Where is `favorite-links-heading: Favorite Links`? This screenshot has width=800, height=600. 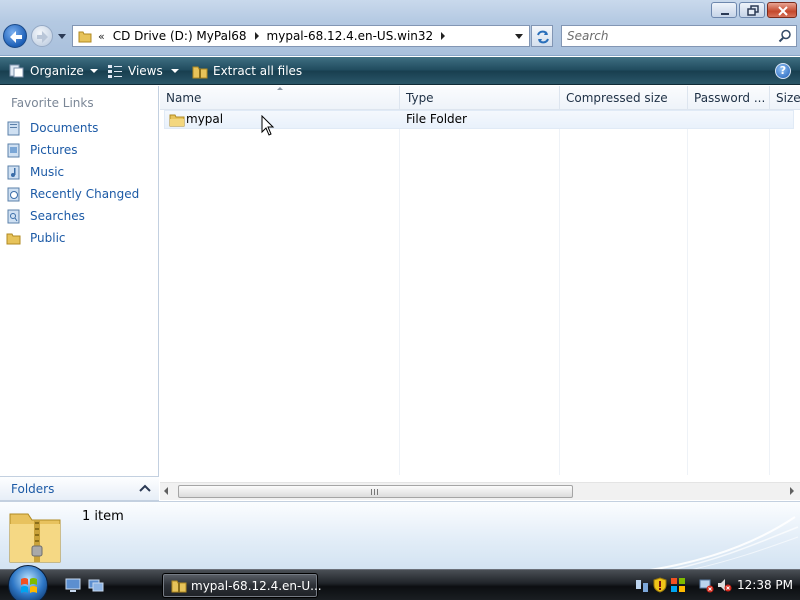
favorite-links-heading: Favorite Links is located at coordinates (52, 103).